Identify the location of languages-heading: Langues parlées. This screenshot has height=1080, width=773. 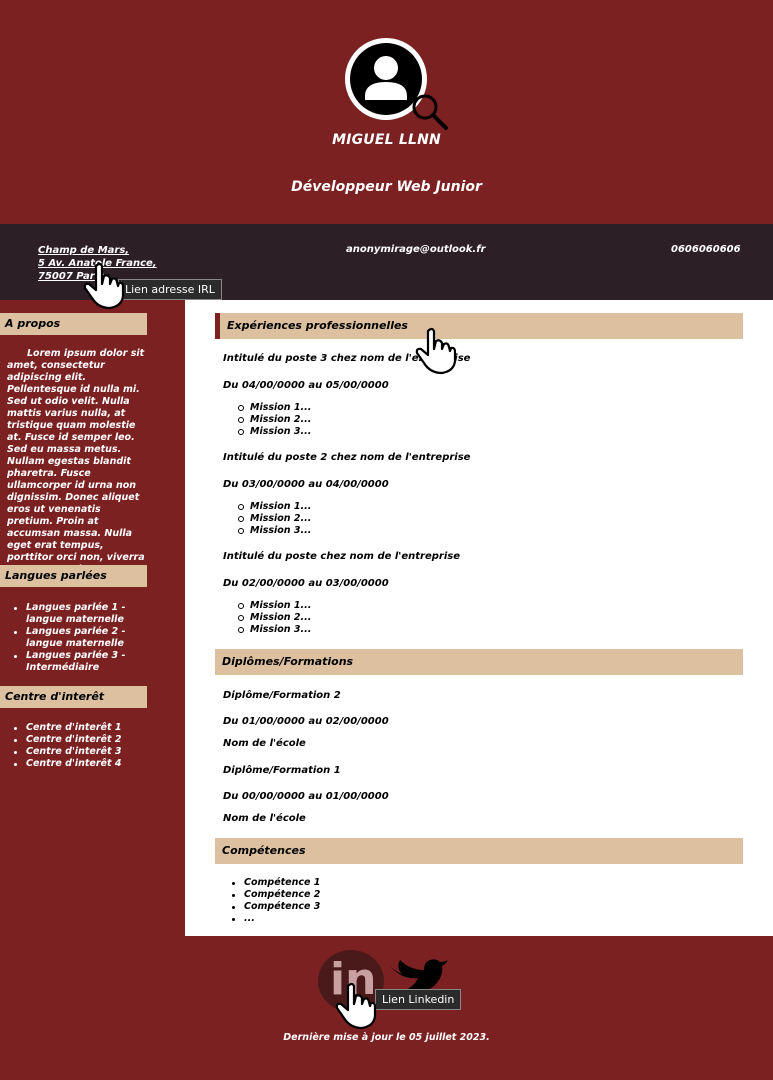
(73, 576).